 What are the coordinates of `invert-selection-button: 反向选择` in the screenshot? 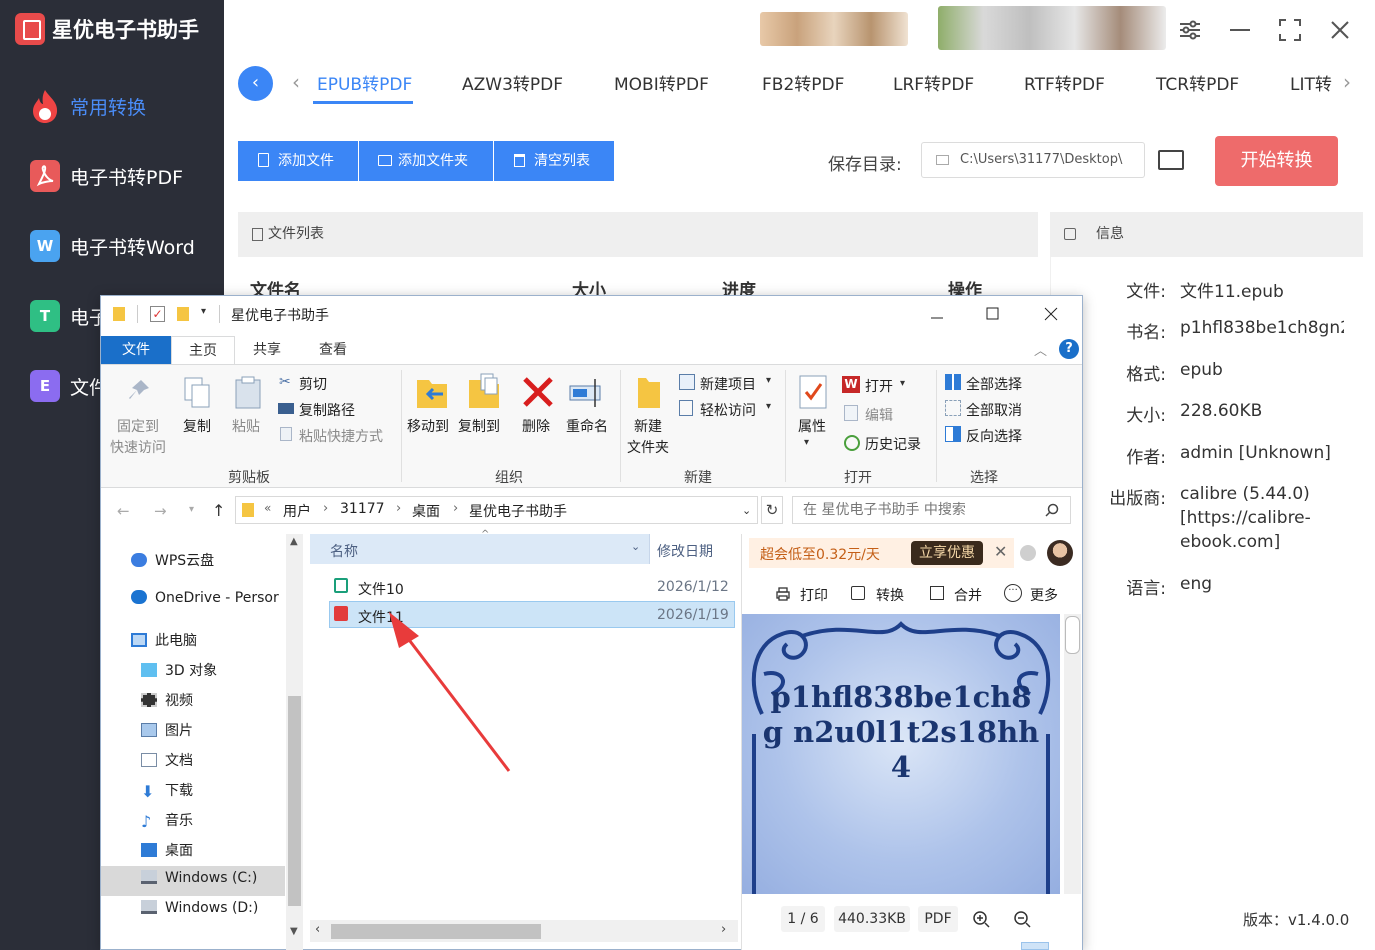 It's located at (994, 436).